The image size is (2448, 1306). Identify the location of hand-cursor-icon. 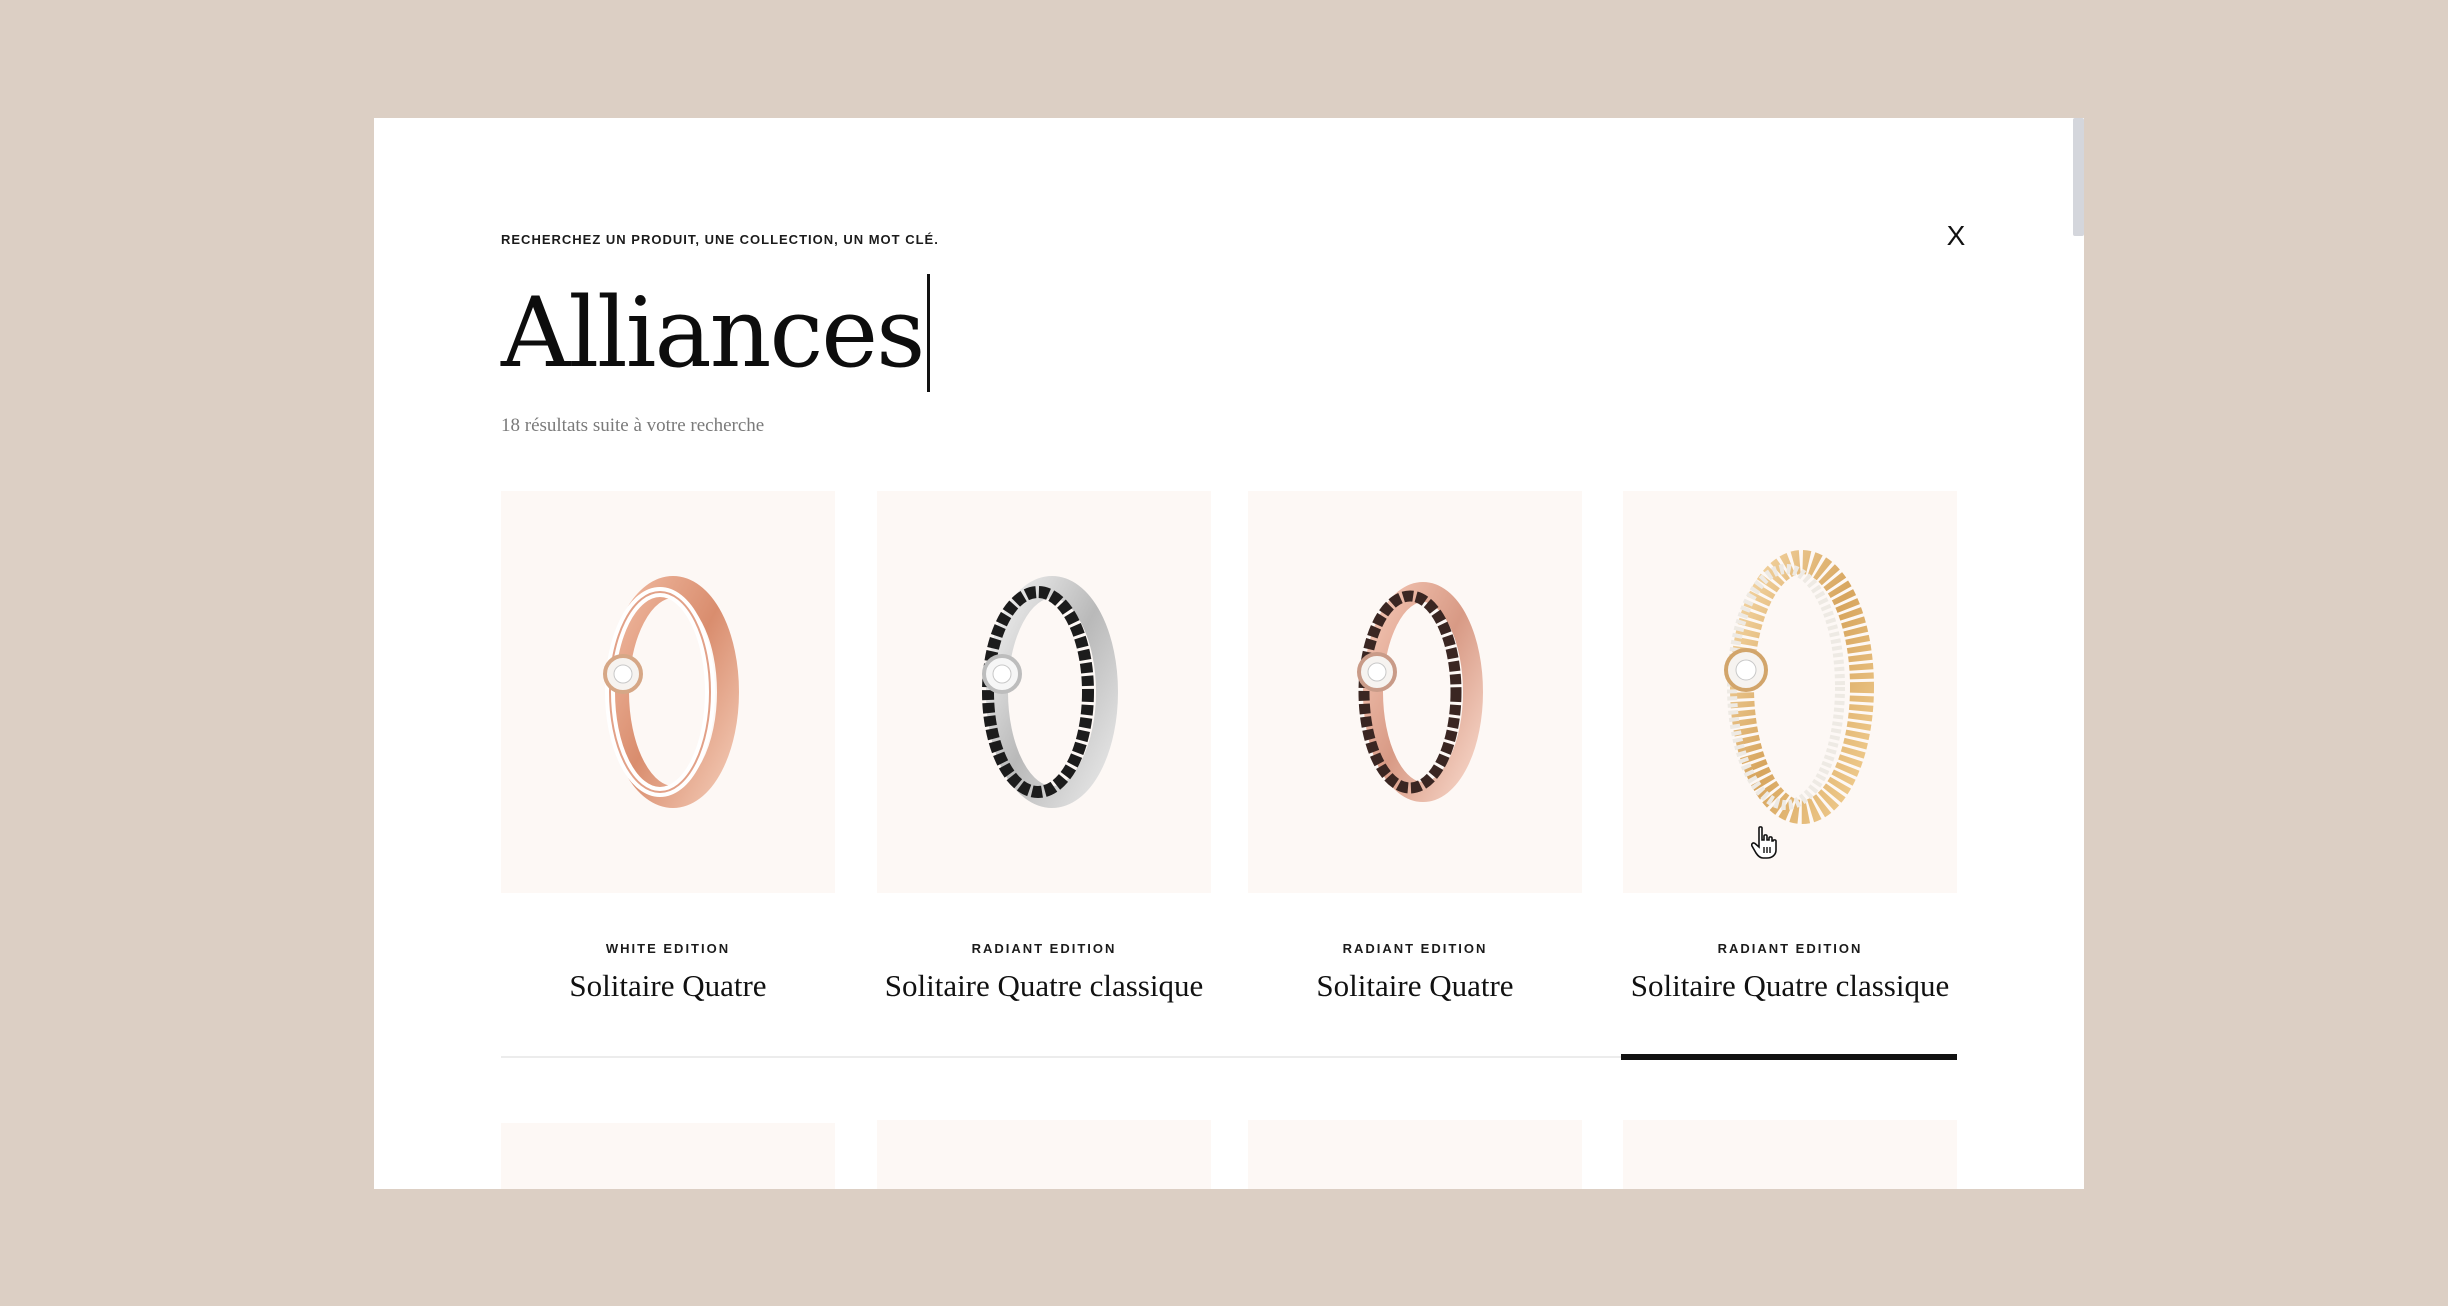
(1763, 845).